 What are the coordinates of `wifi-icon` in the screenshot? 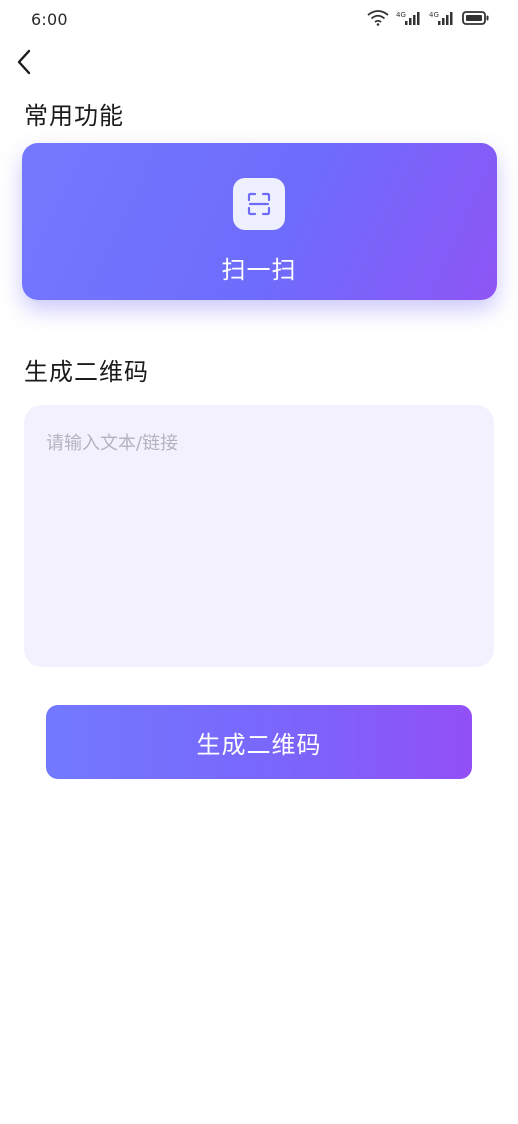 It's located at (378, 18).